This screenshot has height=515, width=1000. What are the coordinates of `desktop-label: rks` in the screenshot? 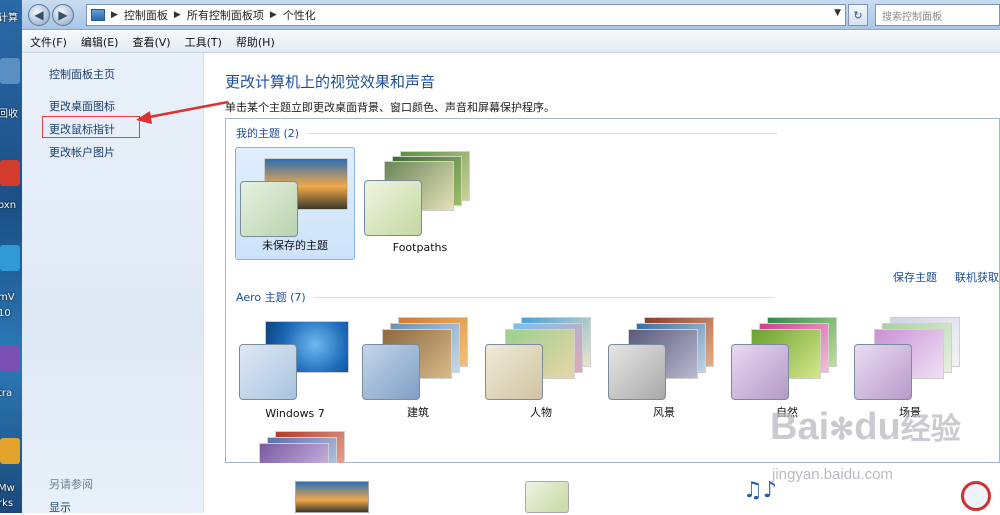 It's located at (7, 503).